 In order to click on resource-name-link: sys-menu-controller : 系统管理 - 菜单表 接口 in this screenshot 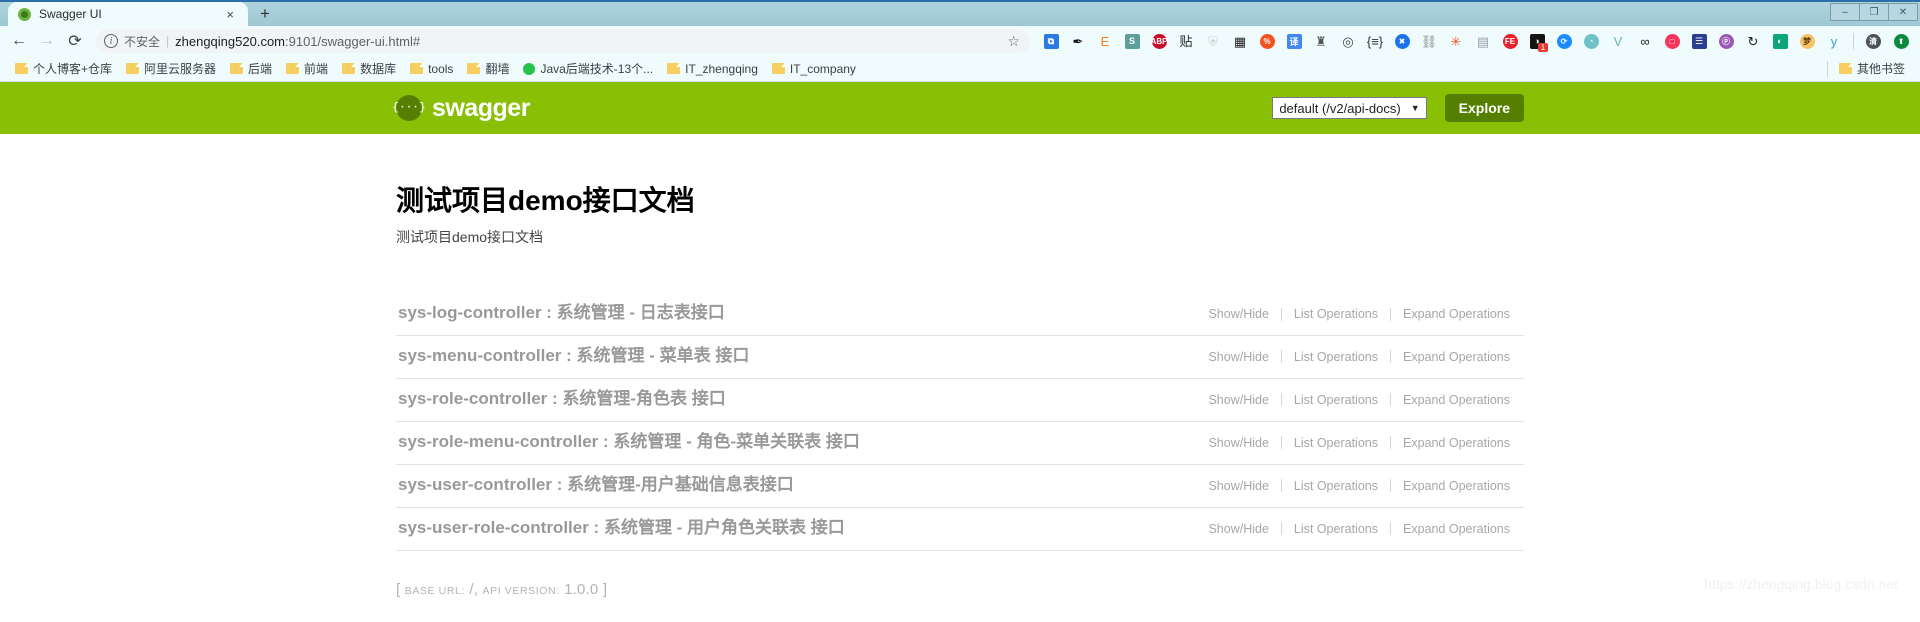, I will do `click(573, 356)`.